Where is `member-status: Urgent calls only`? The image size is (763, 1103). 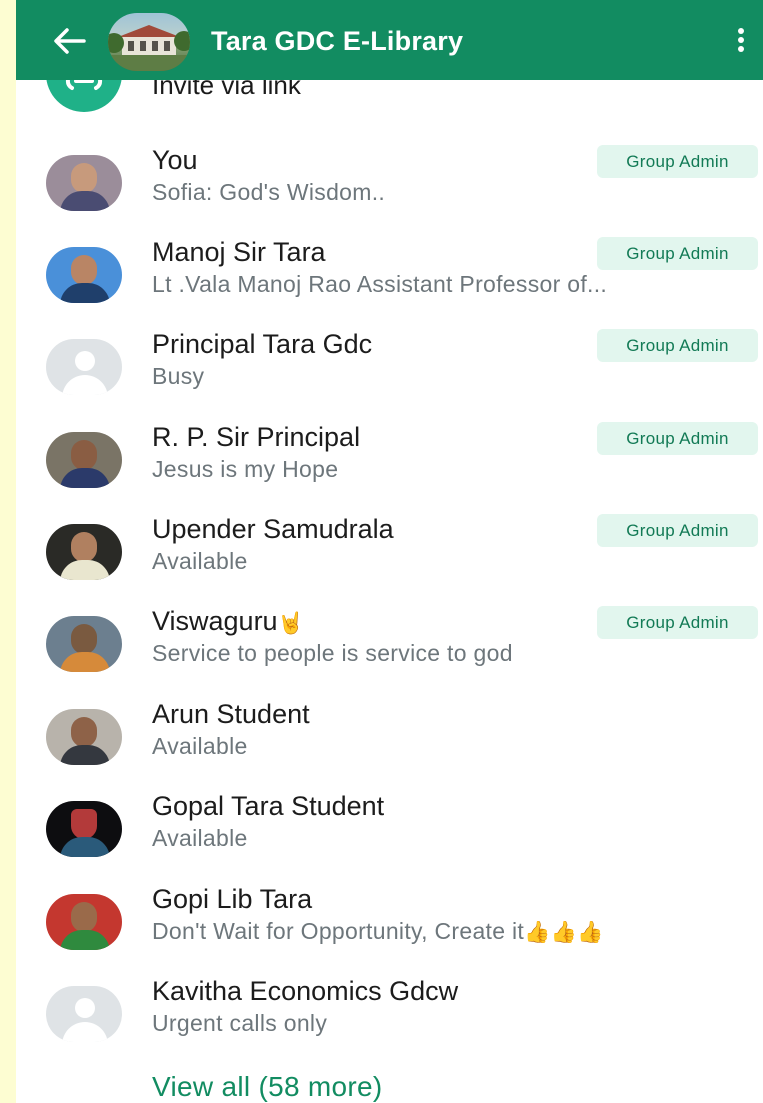
member-status: Urgent calls only is located at coordinates (240, 1023).